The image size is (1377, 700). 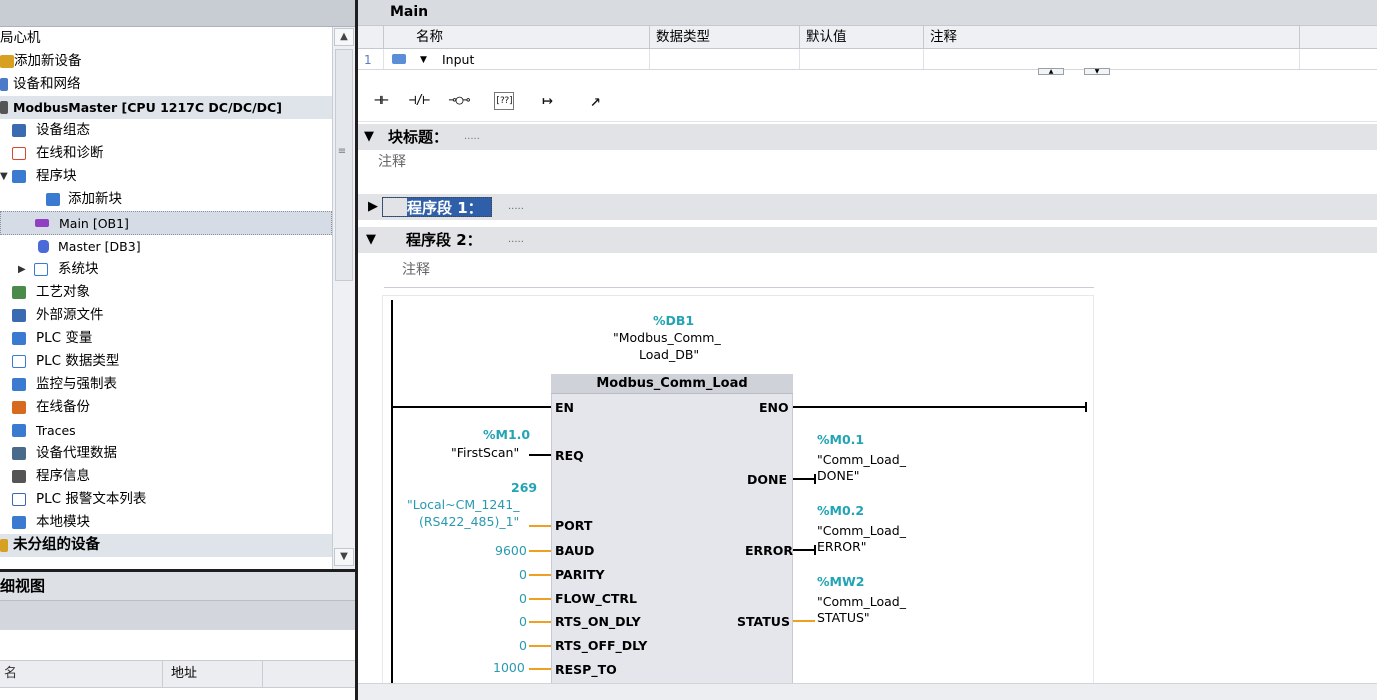 I want to click on tree-item-program-blocks: ▼ 程序块, so click(x=166, y=176).